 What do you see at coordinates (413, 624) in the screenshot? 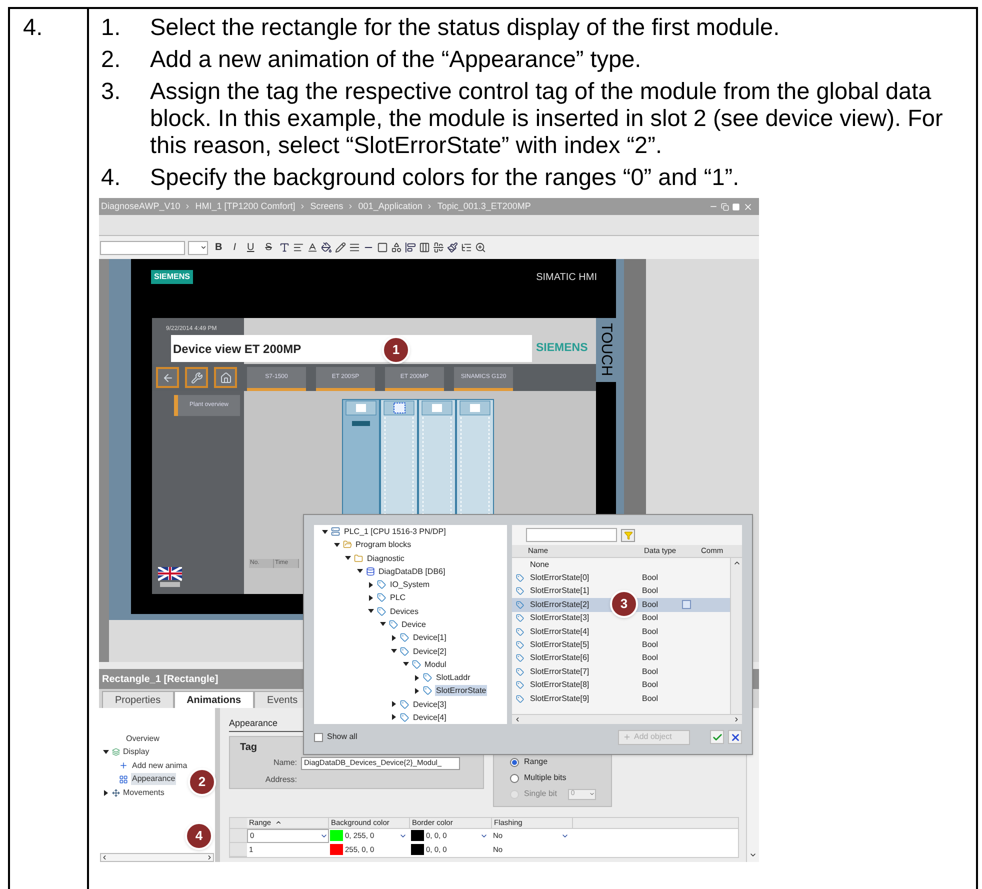
I see `tree-item: Device` at bounding box center [413, 624].